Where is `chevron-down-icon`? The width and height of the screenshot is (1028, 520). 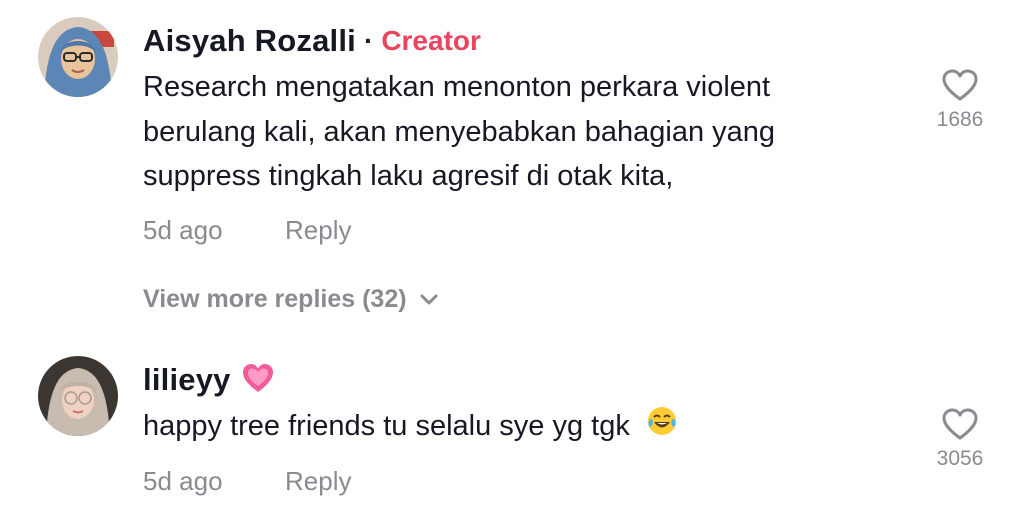 chevron-down-icon is located at coordinates (429, 299).